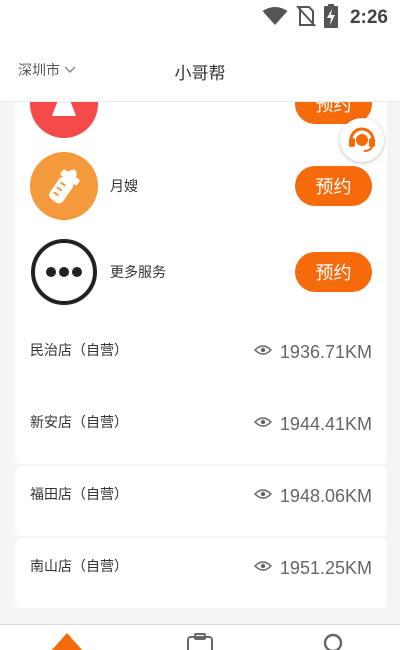 Image resolution: width=400 pixels, height=650 pixels. I want to click on cleaning-icon, so click(64, 120).